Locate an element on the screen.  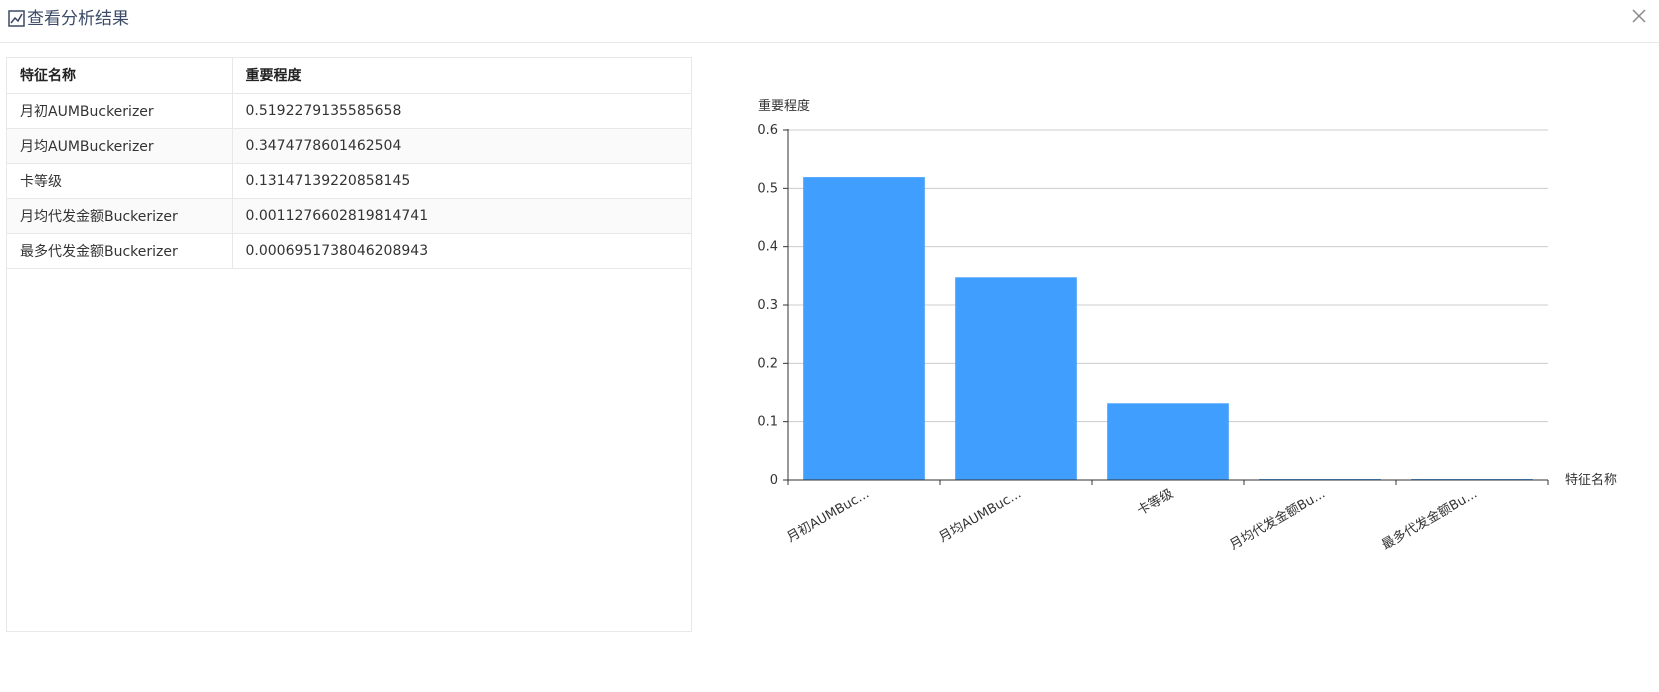
feature-name-cell: 卡等级 is located at coordinates (120, 181).